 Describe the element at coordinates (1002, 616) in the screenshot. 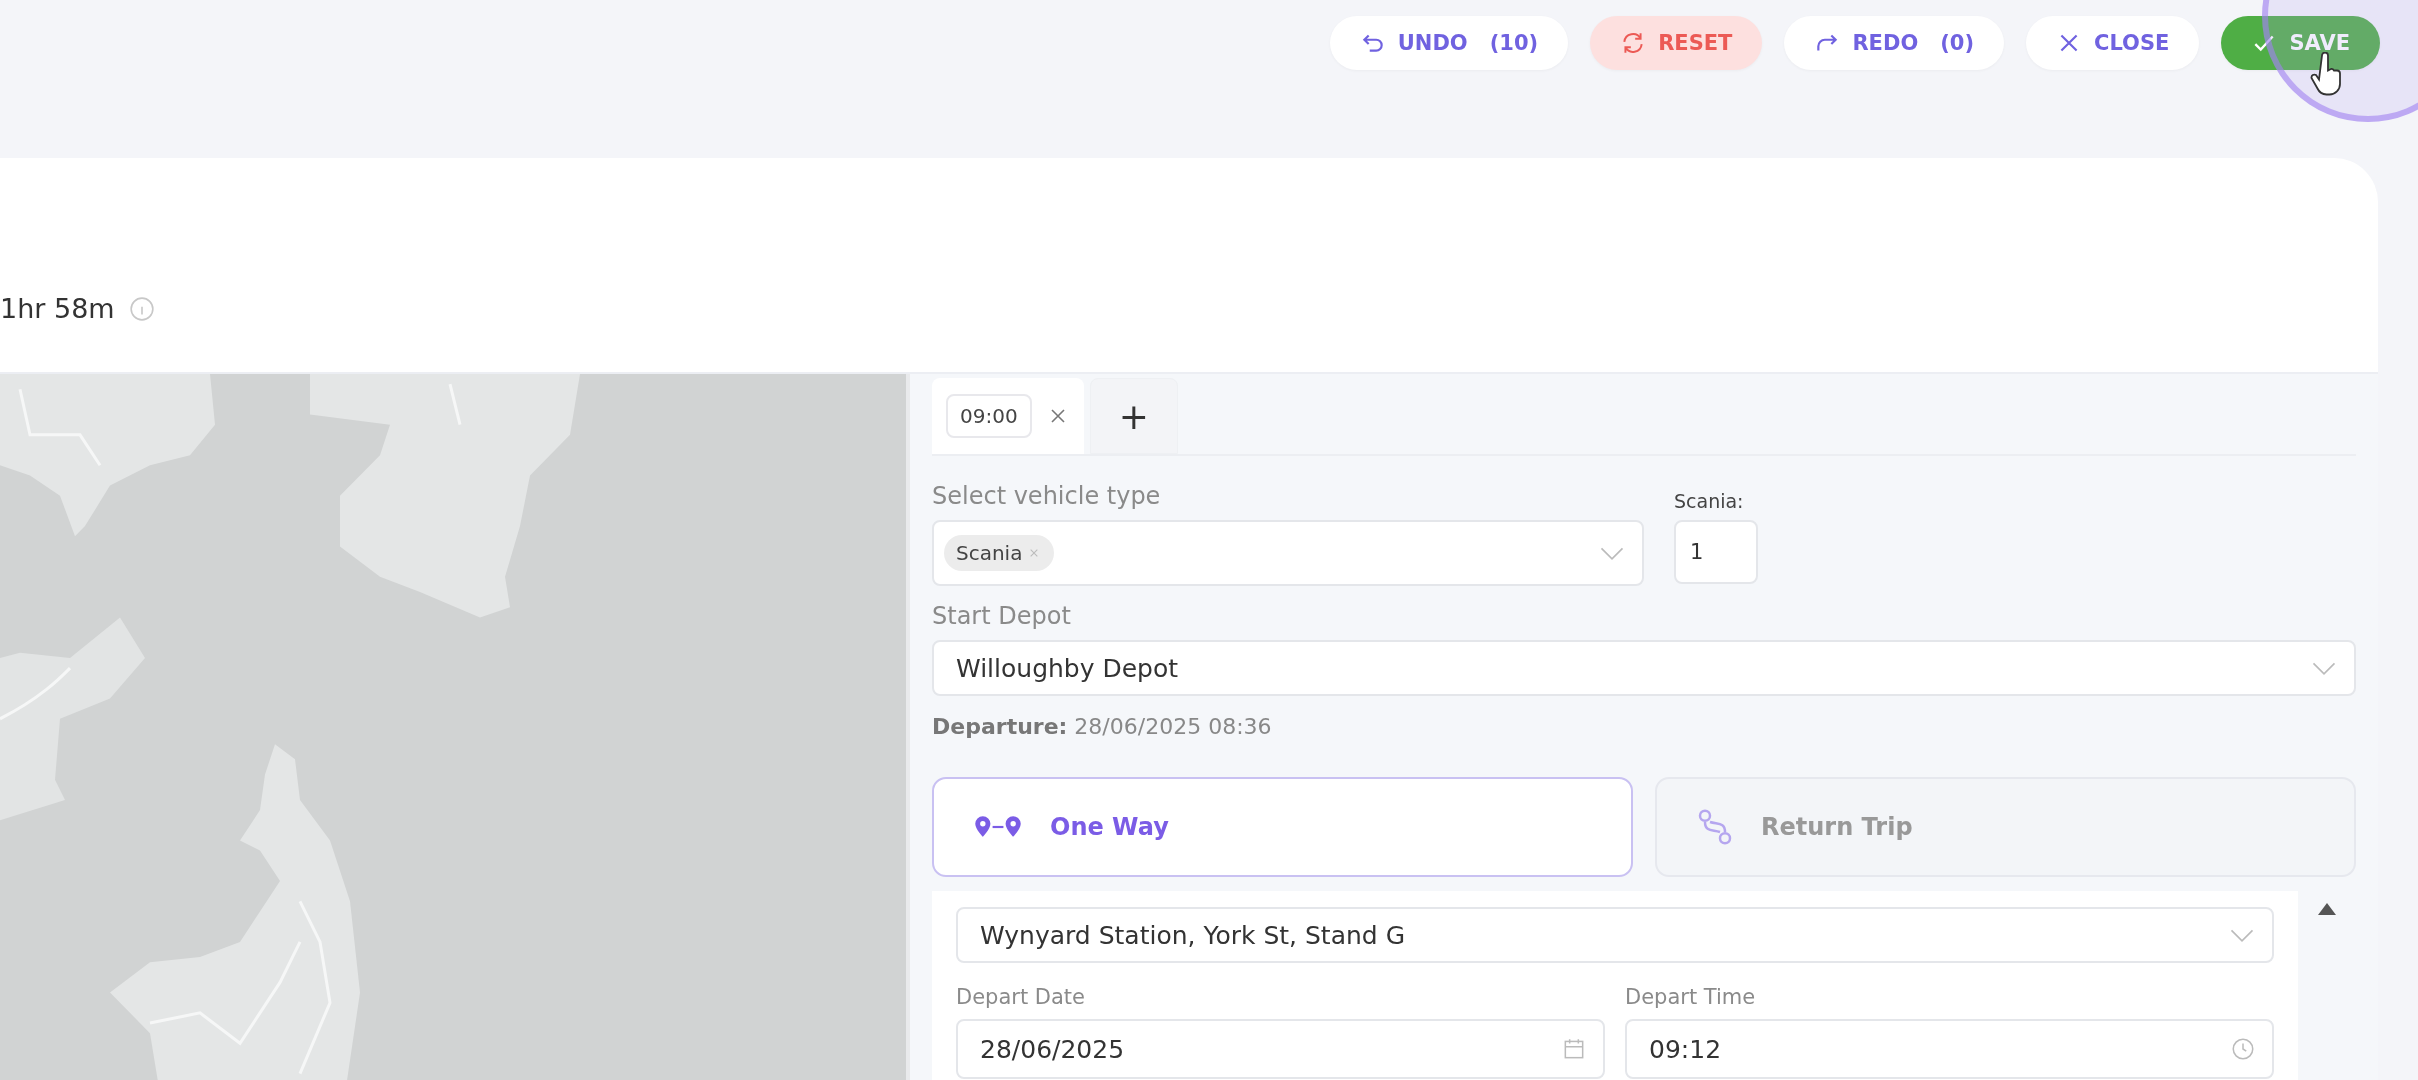

I see `field-label: Start Depot` at that location.